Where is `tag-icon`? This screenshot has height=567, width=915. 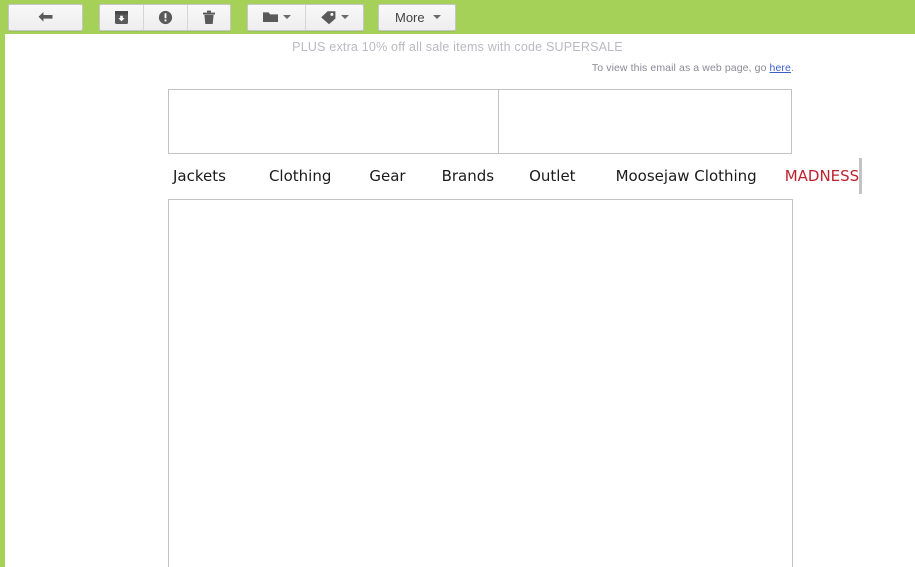
tag-icon is located at coordinates (328, 17).